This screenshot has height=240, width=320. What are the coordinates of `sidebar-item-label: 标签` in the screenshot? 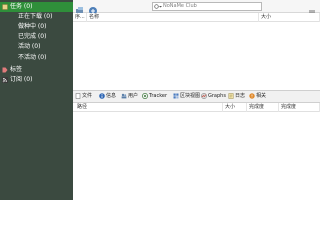 It's located at (16, 69).